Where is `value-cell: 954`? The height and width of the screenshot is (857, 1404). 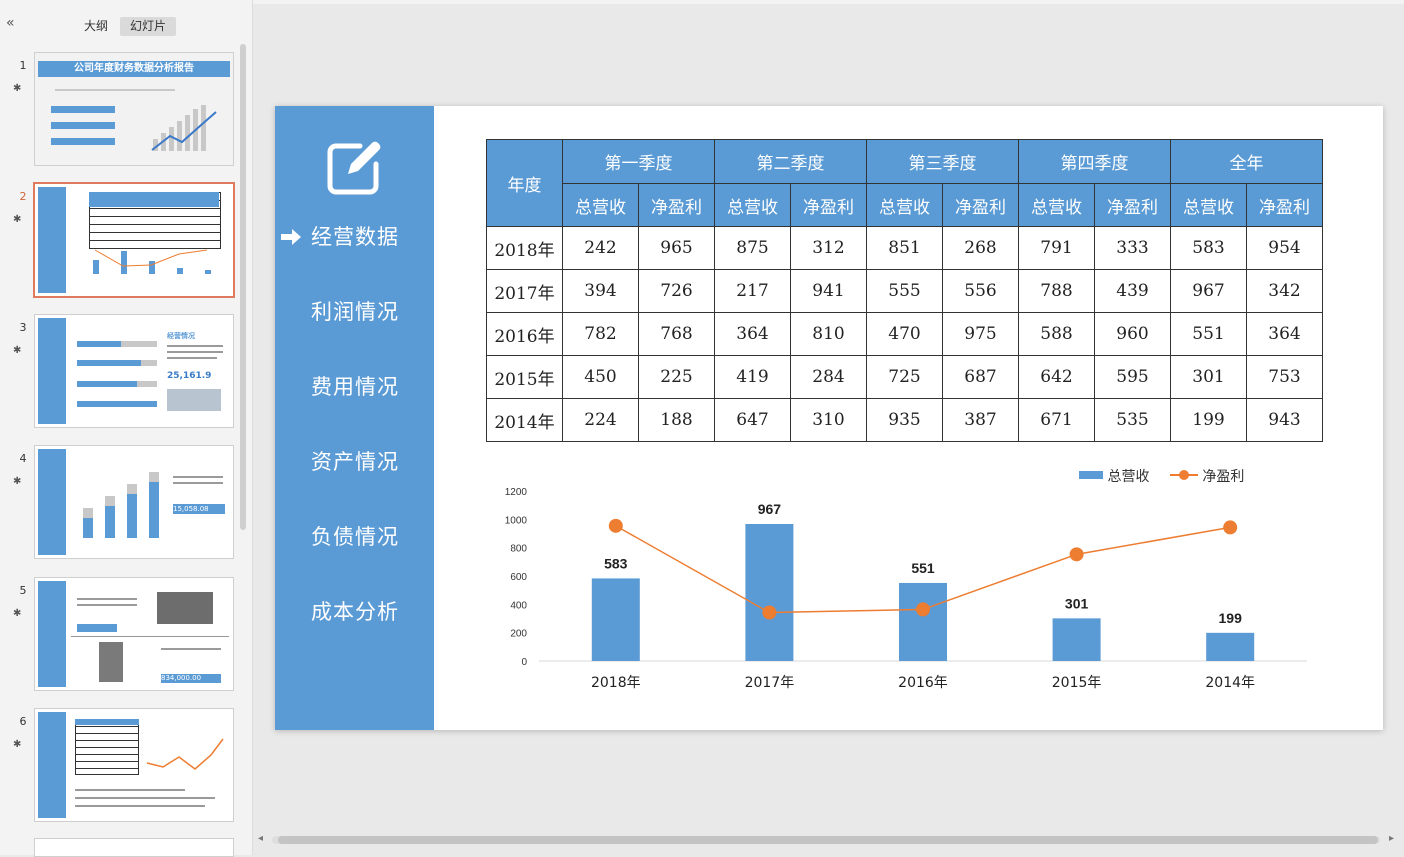 value-cell: 954 is located at coordinates (1284, 248).